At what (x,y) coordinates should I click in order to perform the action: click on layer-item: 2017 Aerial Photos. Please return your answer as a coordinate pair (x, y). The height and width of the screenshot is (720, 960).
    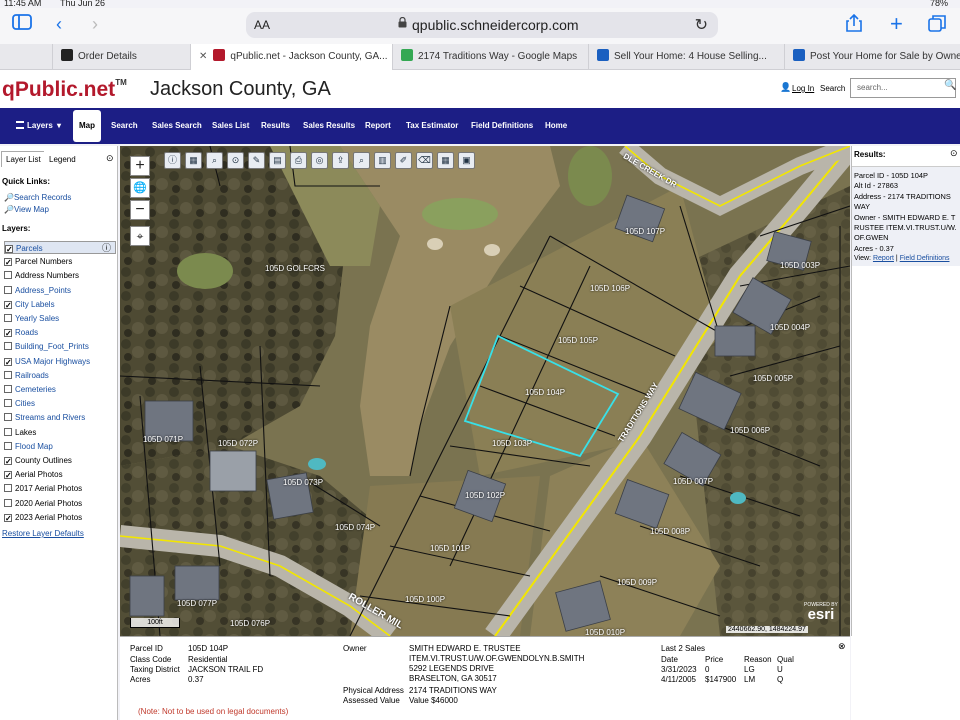
    Looking at the image, I should click on (60, 488).